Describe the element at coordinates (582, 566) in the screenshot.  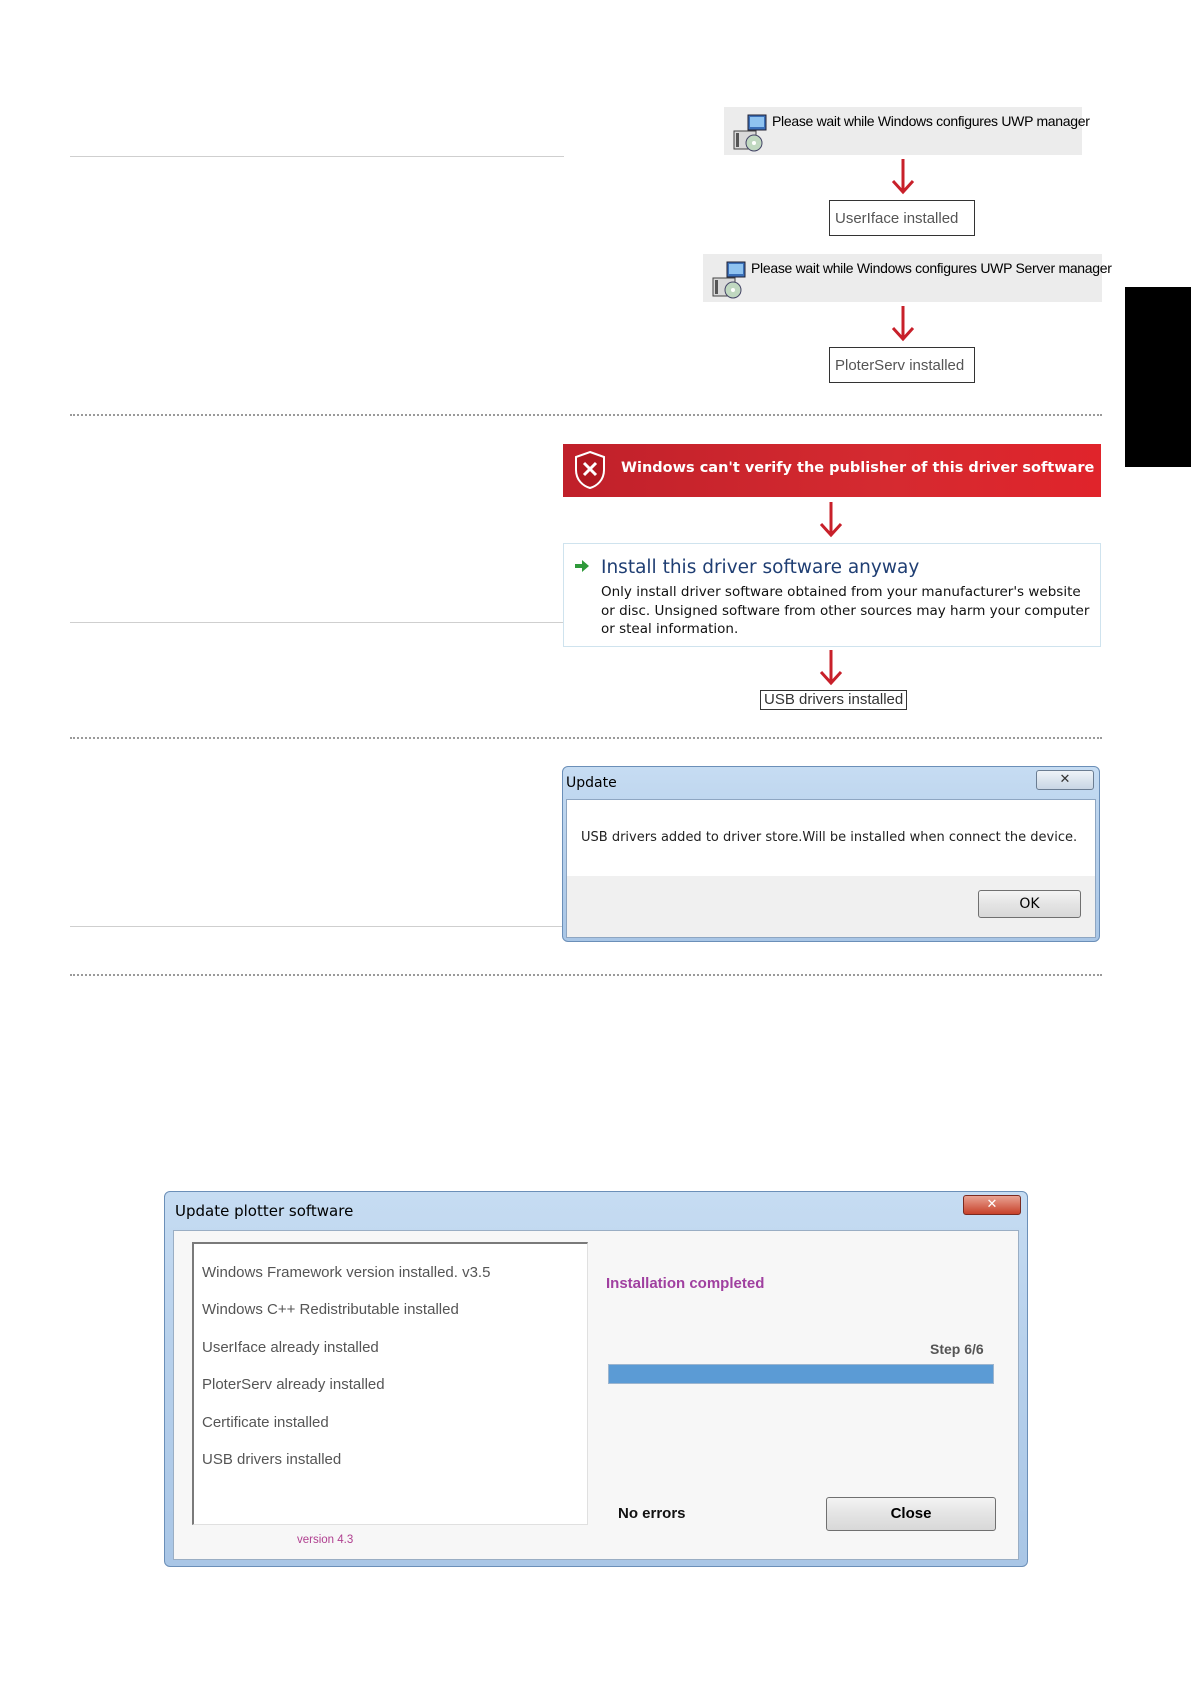
I see `green-arrow-icon` at that location.